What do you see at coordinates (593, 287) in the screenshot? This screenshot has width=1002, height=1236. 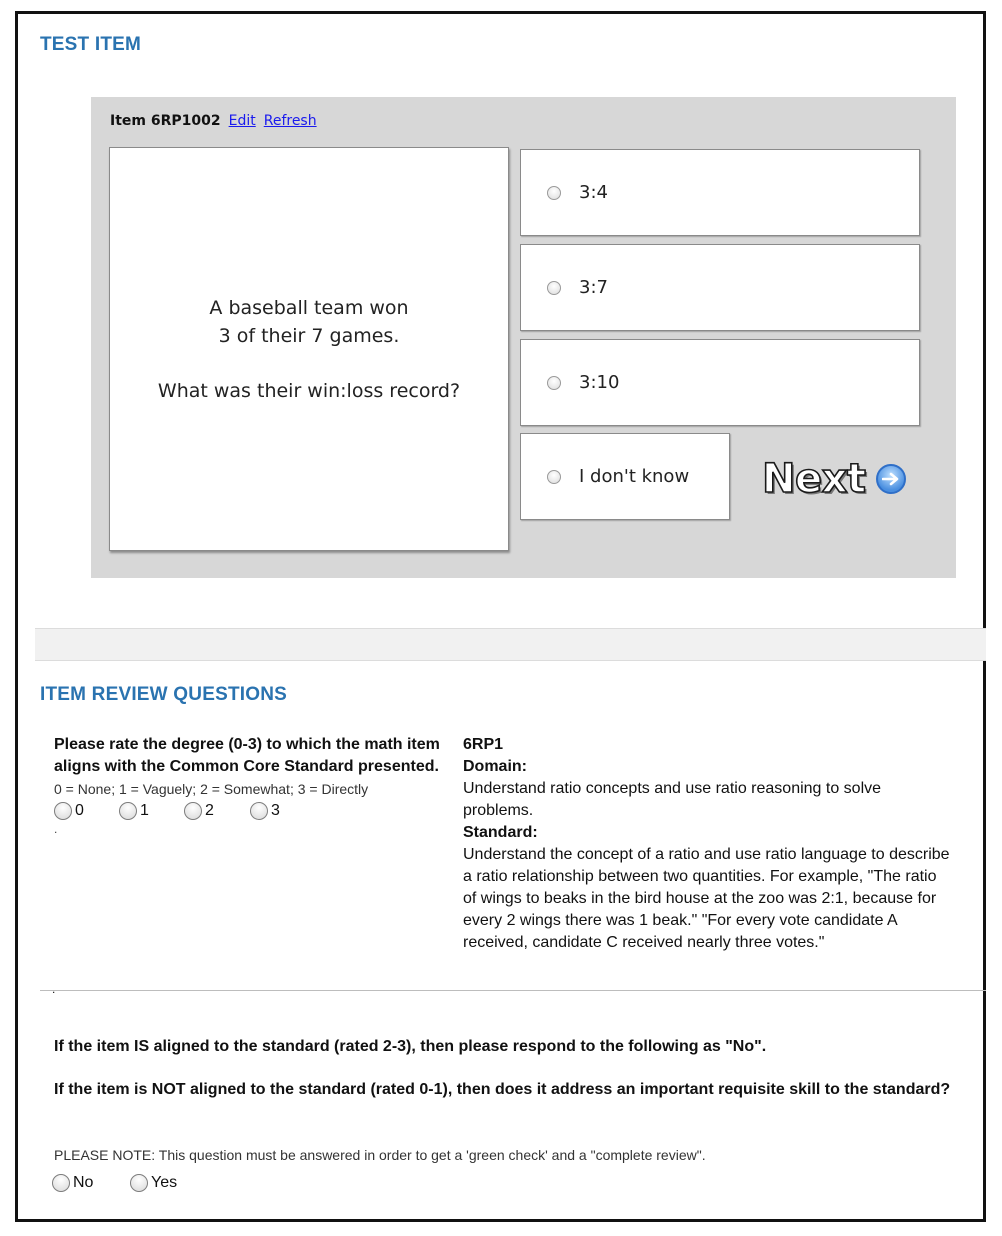 I see `choice-label: 3:7` at bounding box center [593, 287].